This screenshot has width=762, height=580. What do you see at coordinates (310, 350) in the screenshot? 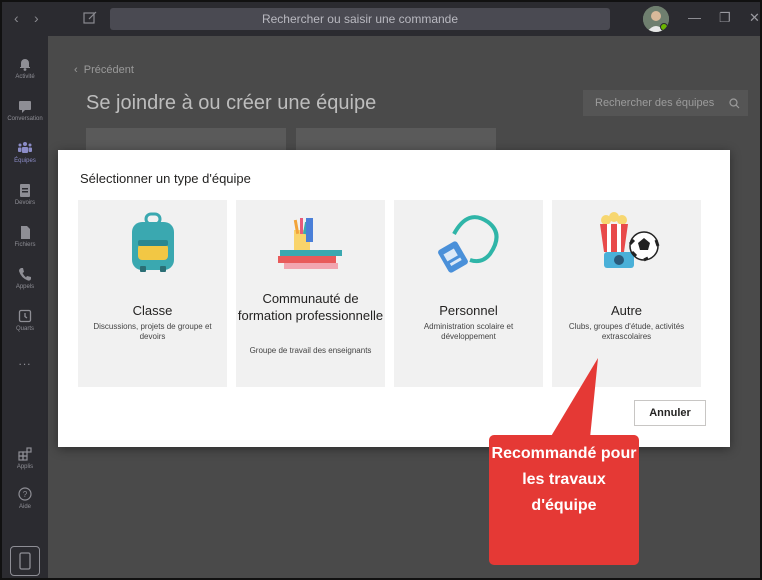
I see `tile-description: Groupe de travail des enseignants` at bounding box center [310, 350].